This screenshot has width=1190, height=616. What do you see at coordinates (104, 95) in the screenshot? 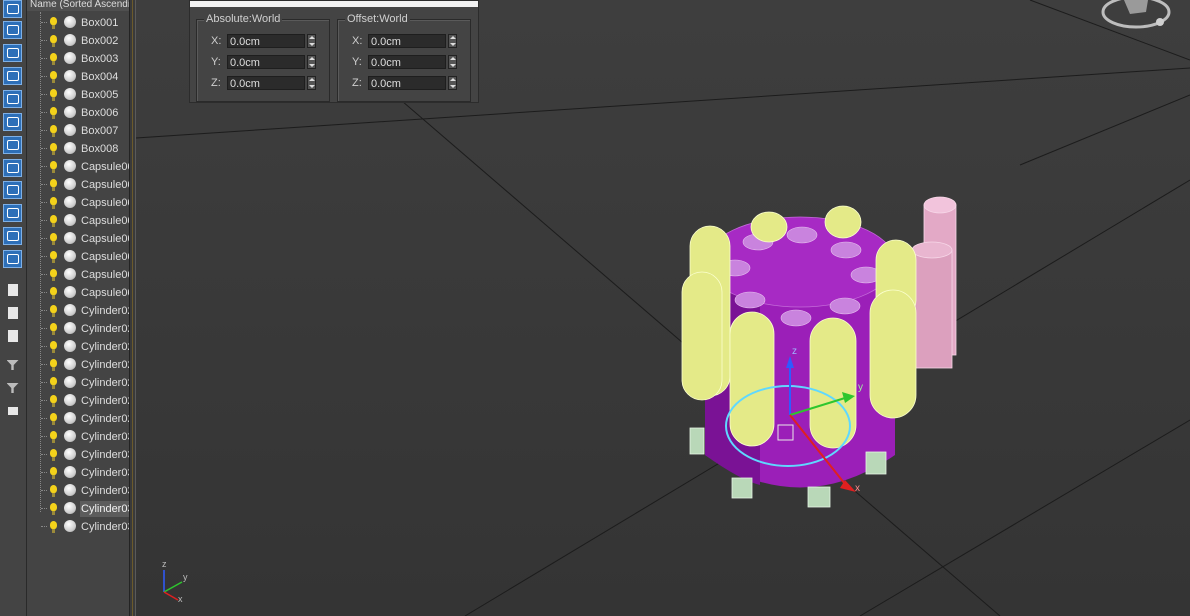
I see `object-name: Box005` at bounding box center [104, 95].